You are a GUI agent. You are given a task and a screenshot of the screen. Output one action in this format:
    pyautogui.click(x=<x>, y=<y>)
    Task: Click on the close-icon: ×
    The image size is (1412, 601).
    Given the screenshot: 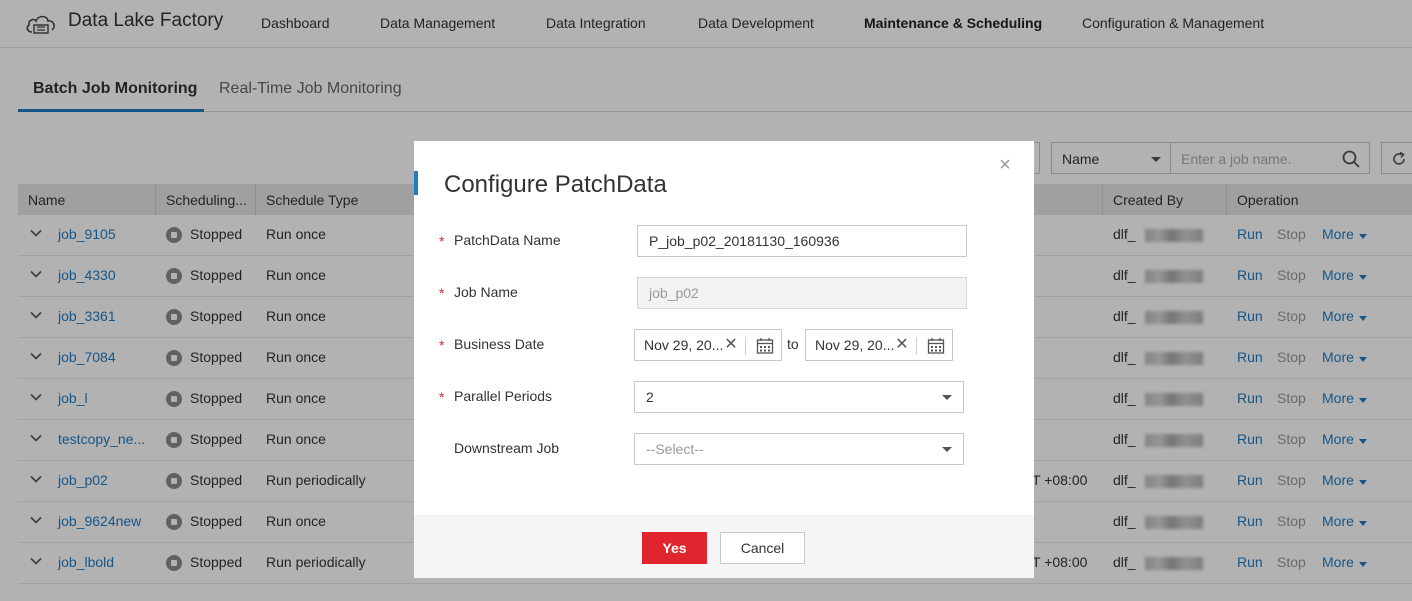 What is the action you would take?
    pyautogui.click(x=1005, y=165)
    